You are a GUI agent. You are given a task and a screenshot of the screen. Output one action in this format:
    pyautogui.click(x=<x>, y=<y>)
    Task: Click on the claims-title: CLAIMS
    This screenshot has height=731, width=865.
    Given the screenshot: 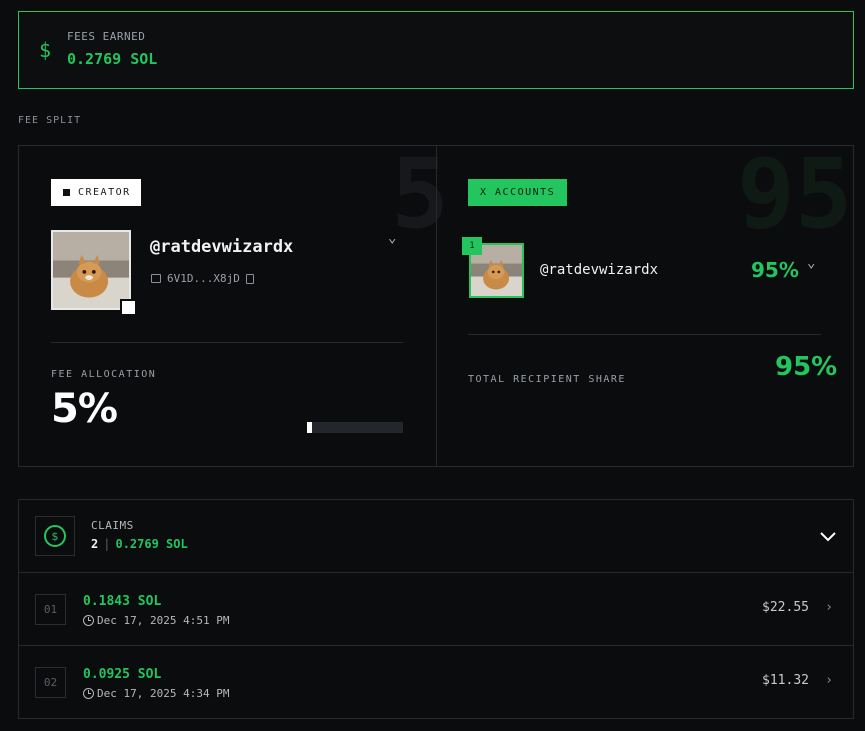 What is the action you would take?
    pyautogui.click(x=112, y=525)
    